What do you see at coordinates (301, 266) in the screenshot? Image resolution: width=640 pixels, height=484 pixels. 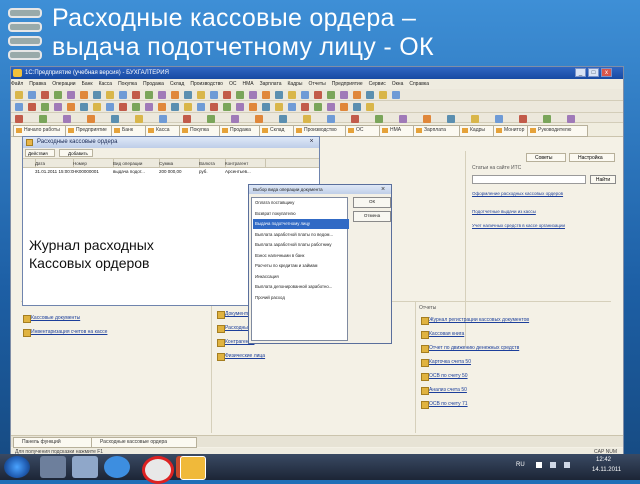 I see `list-item: Расчеты по кредитам и займам` at bounding box center [301, 266].